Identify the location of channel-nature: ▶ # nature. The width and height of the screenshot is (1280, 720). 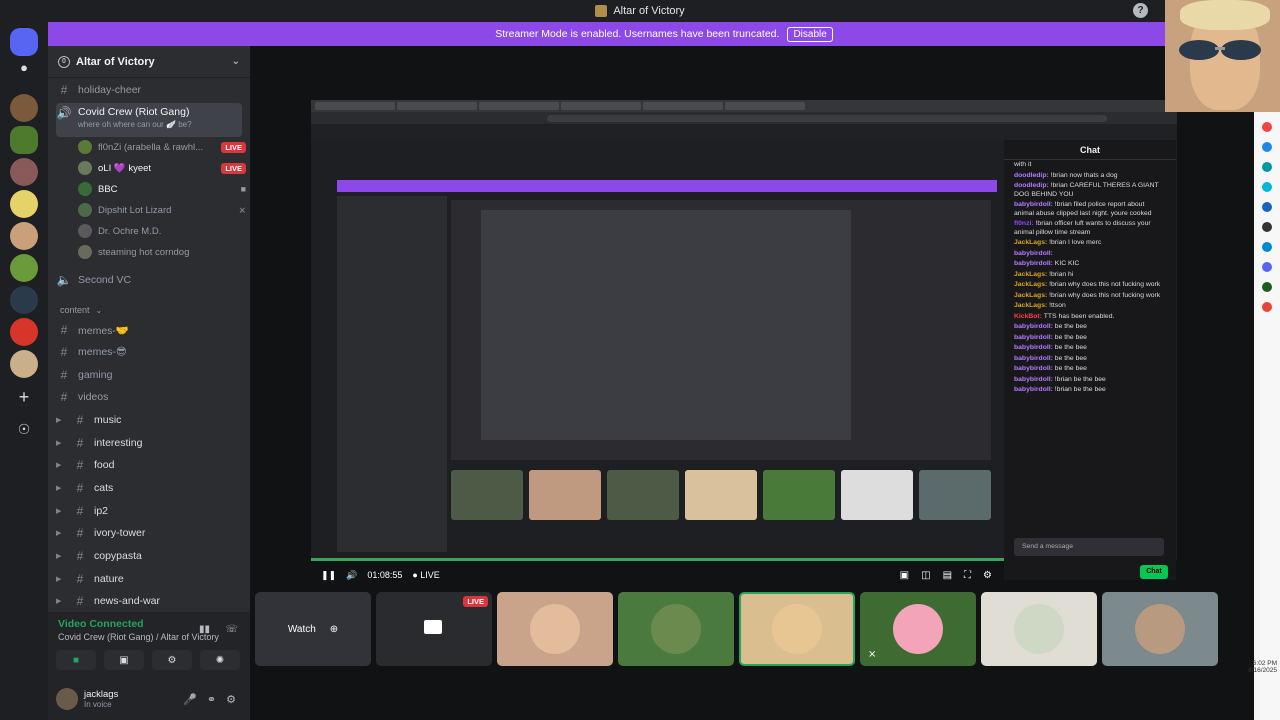
(149, 579).